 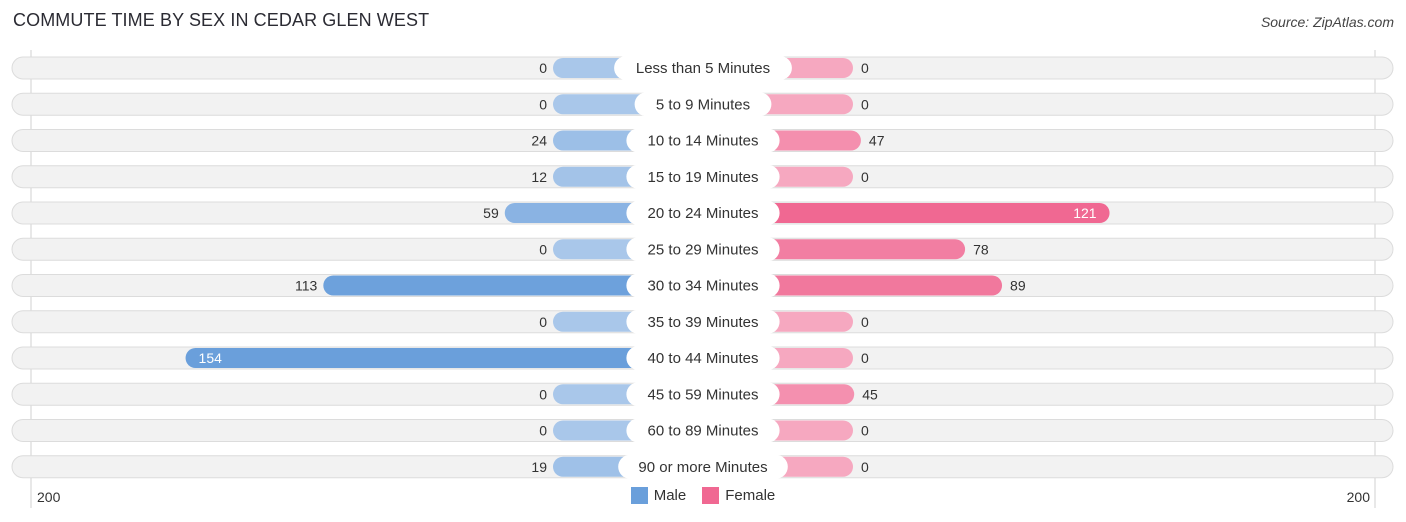 What do you see at coordinates (703, 286) in the screenshot?
I see `category-label: 30 to 34 Minutes` at bounding box center [703, 286].